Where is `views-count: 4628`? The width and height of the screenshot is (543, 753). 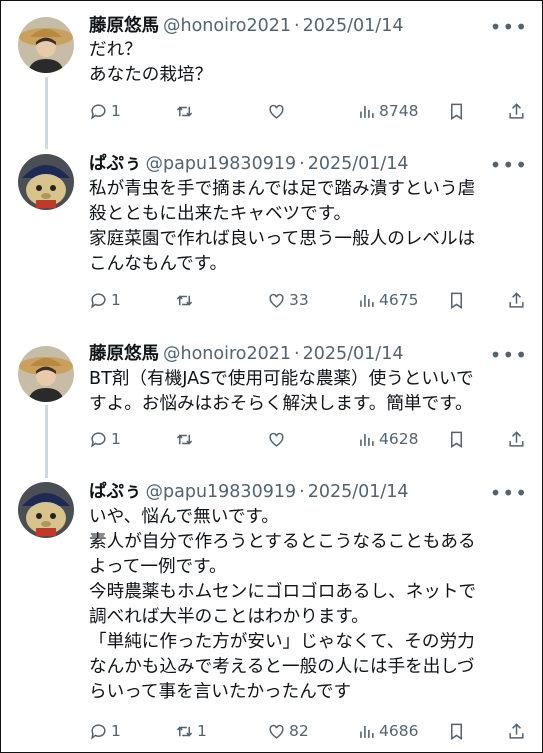 views-count: 4628 is located at coordinates (399, 439).